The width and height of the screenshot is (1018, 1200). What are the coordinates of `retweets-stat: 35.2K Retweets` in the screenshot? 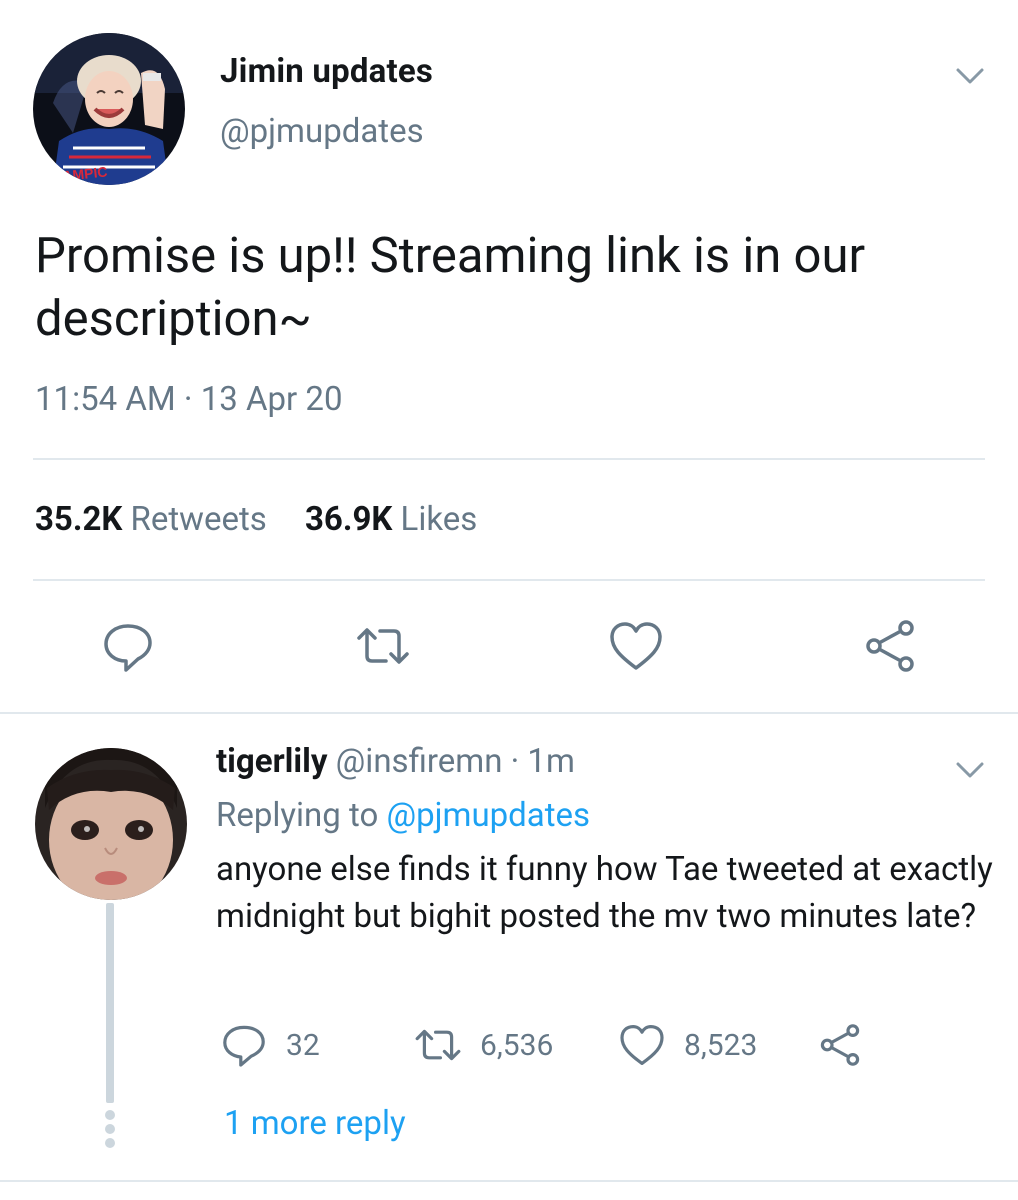 It's located at (151, 519).